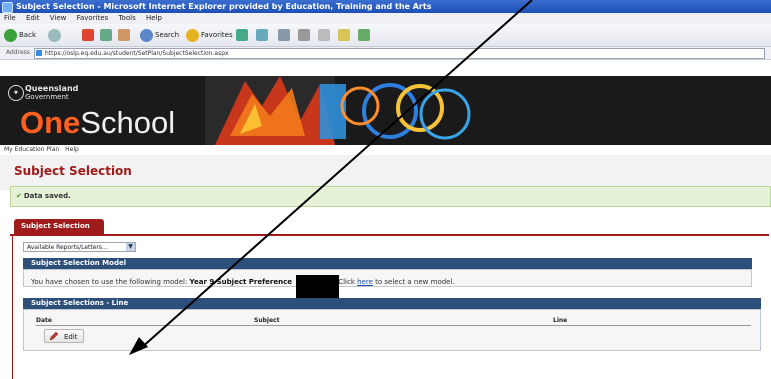 This screenshot has width=771, height=379. Describe the element at coordinates (31, 149) in the screenshot. I see `nav-my-education-plan: My Education Plan` at that location.